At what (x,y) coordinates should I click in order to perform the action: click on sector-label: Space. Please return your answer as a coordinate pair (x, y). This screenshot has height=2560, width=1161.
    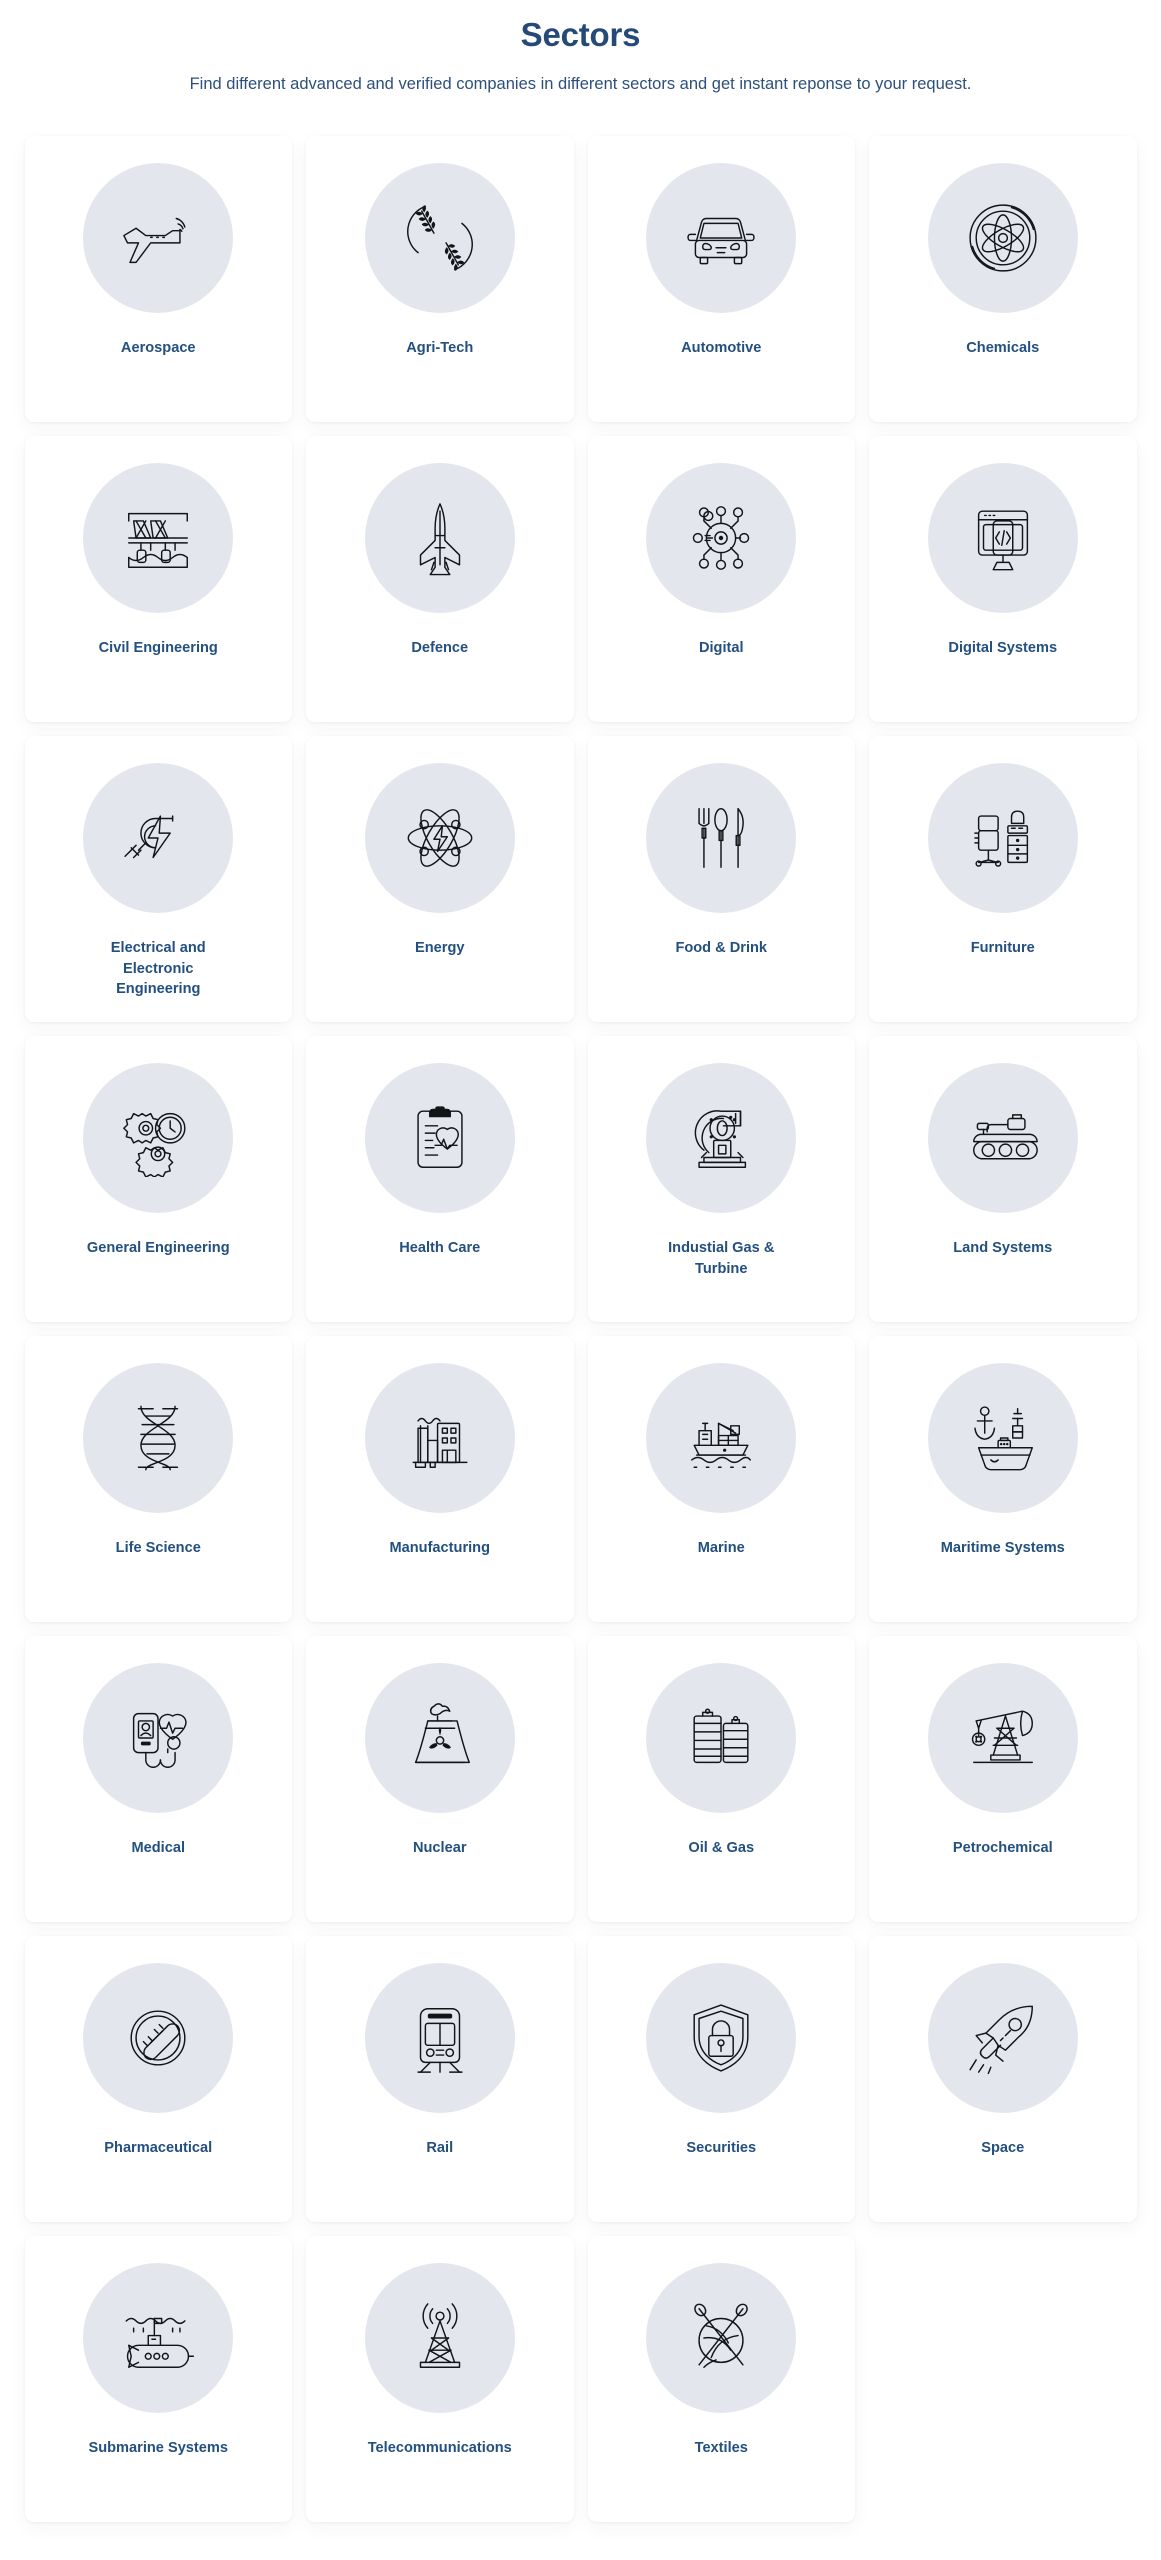
    Looking at the image, I should click on (1003, 2147).